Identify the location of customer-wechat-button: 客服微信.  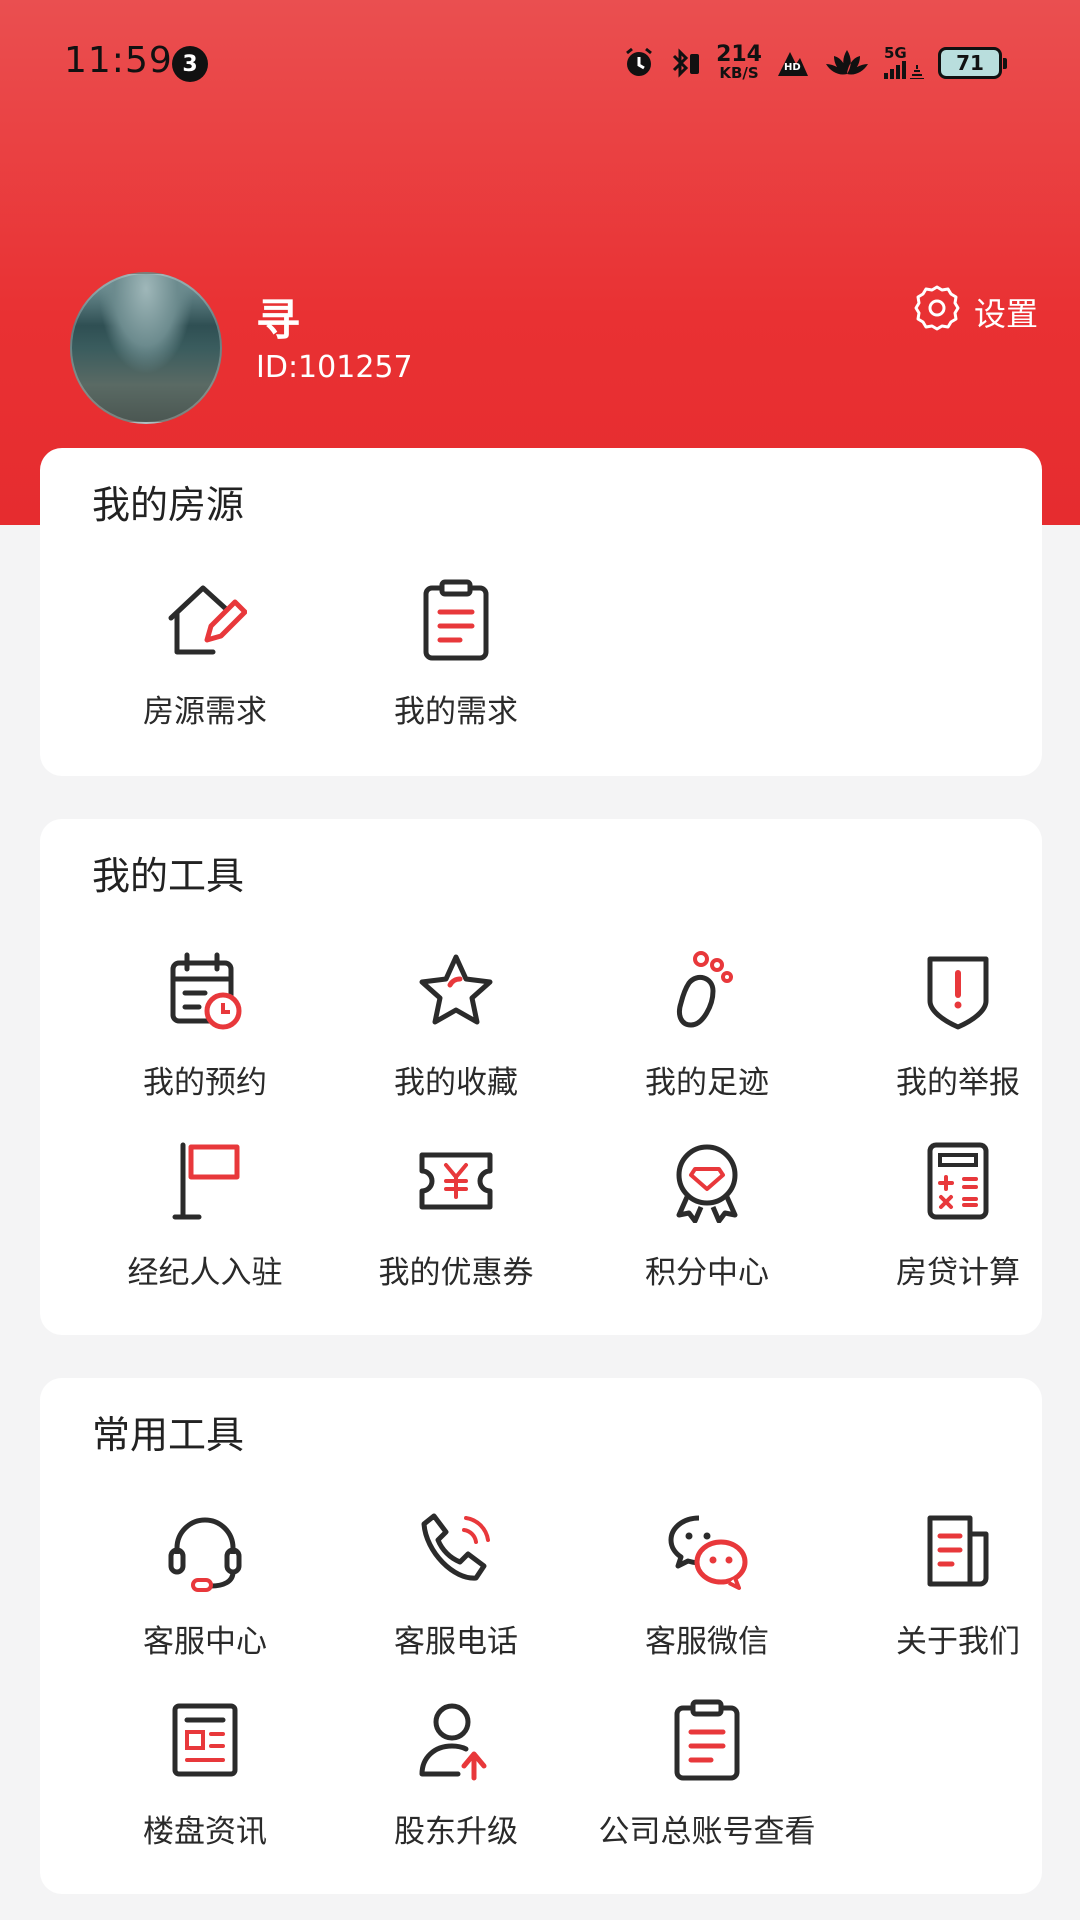
(707, 1584).